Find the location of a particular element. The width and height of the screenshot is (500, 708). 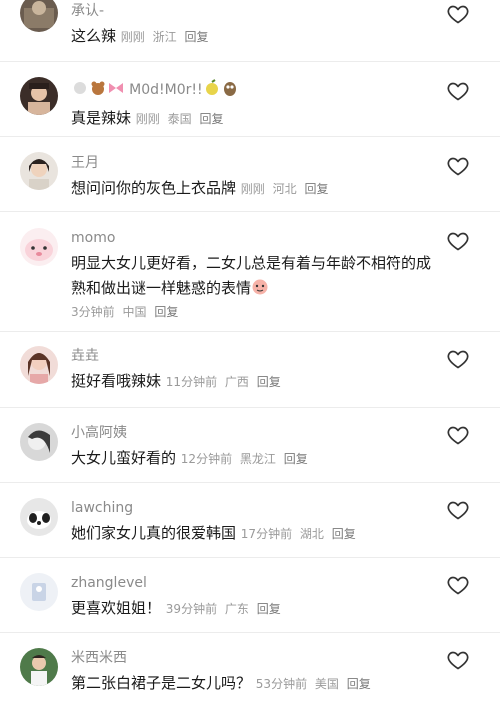

comment-item: 垚垚 挺好看哦辣妹 11分钟前 广西 回复 is located at coordinates (250, 370).